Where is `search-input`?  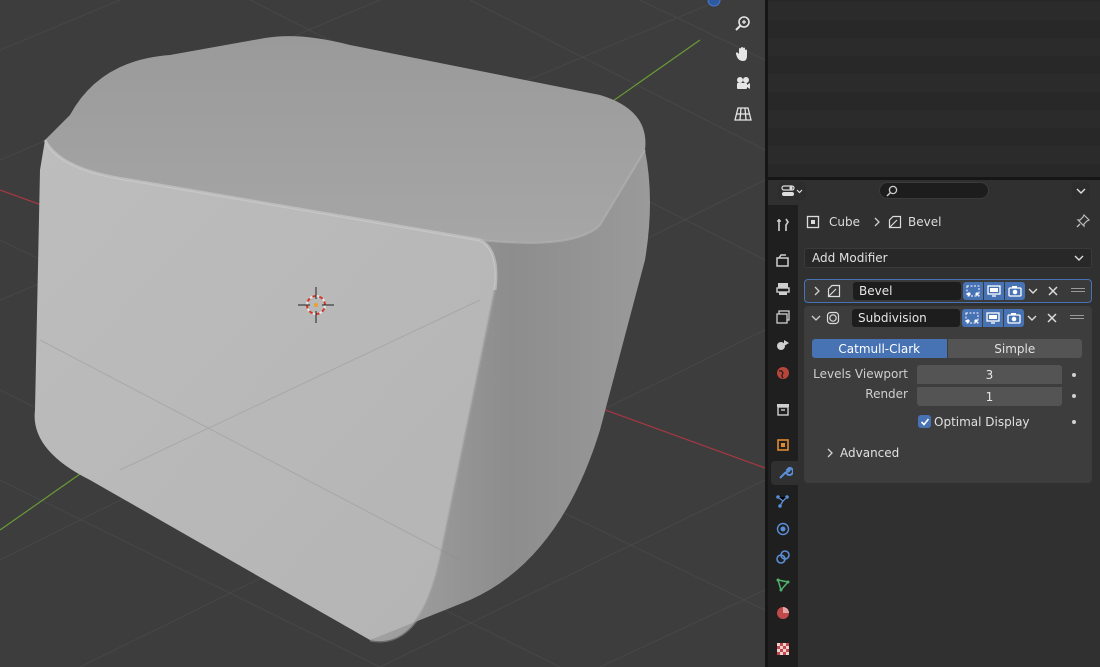
search-input is located at coordinates (934, 190).